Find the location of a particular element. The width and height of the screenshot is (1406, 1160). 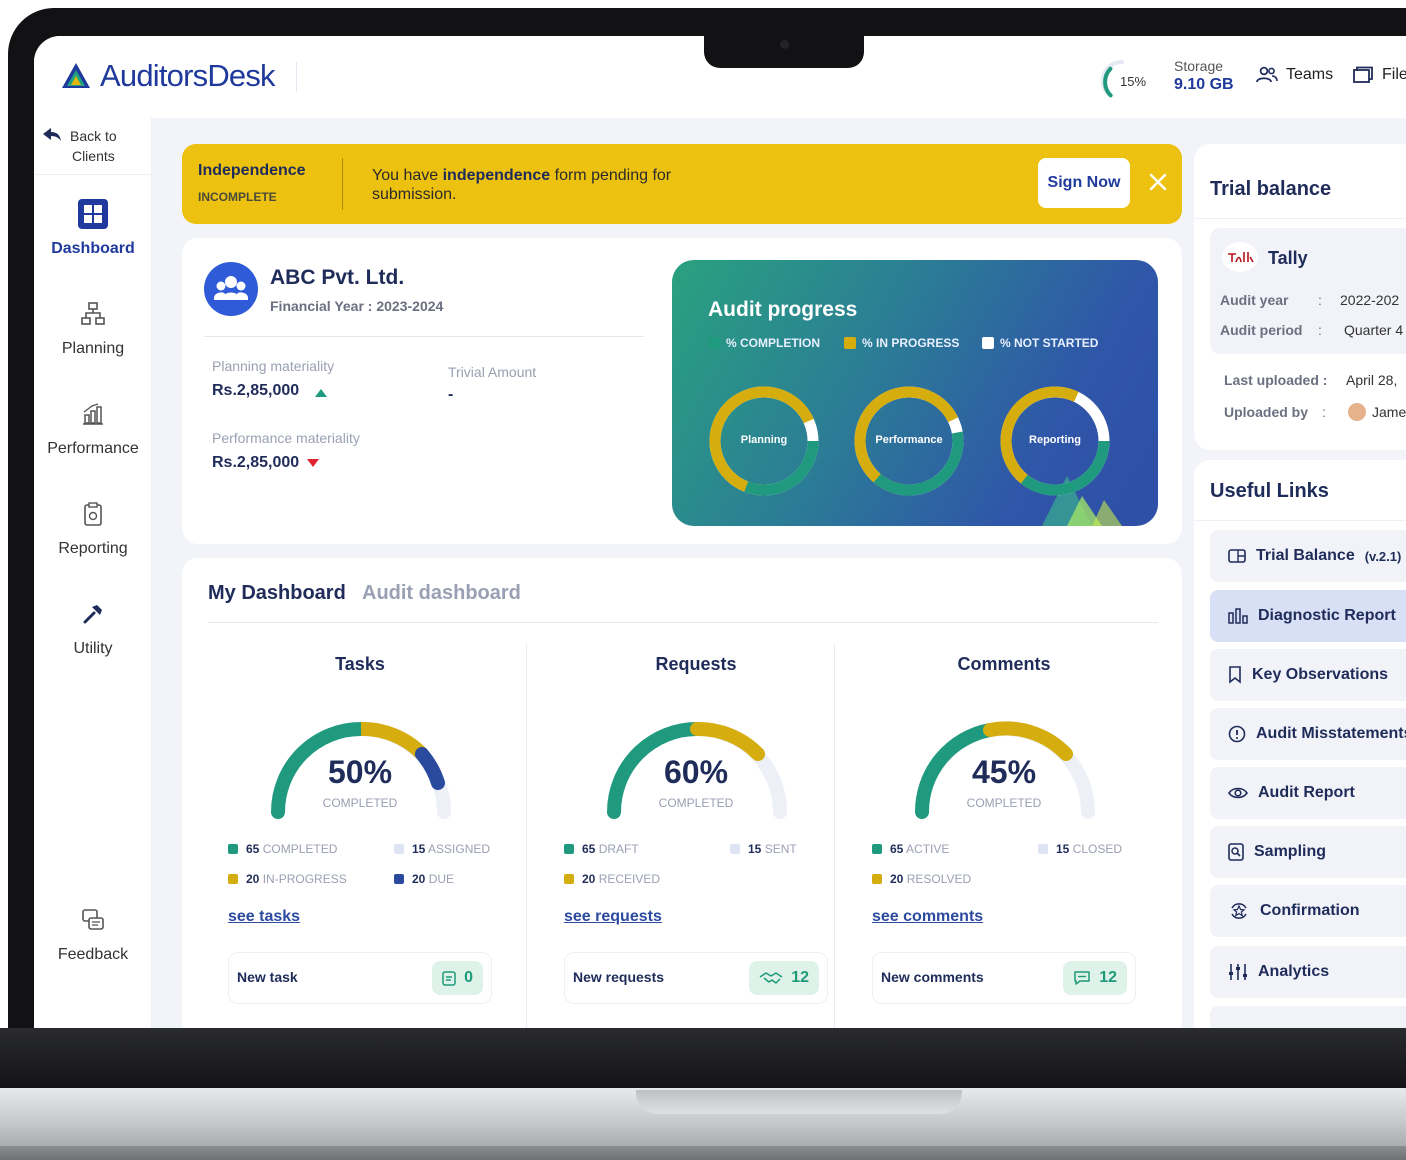

teams-label: Teams is located at coordinates (1310, 74).